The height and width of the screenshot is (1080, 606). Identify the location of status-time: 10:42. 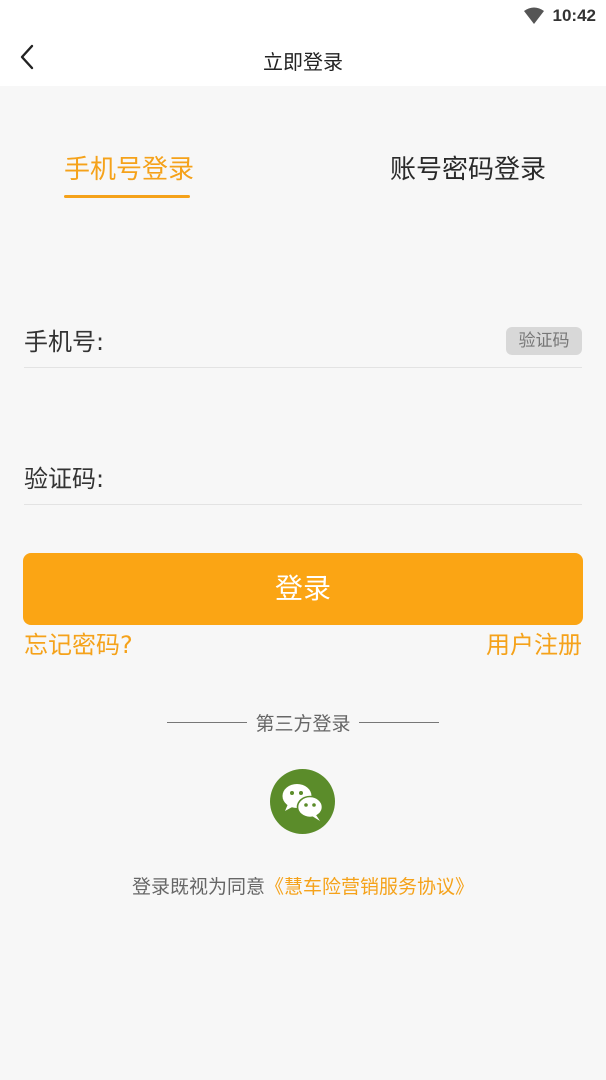
(574, 15).